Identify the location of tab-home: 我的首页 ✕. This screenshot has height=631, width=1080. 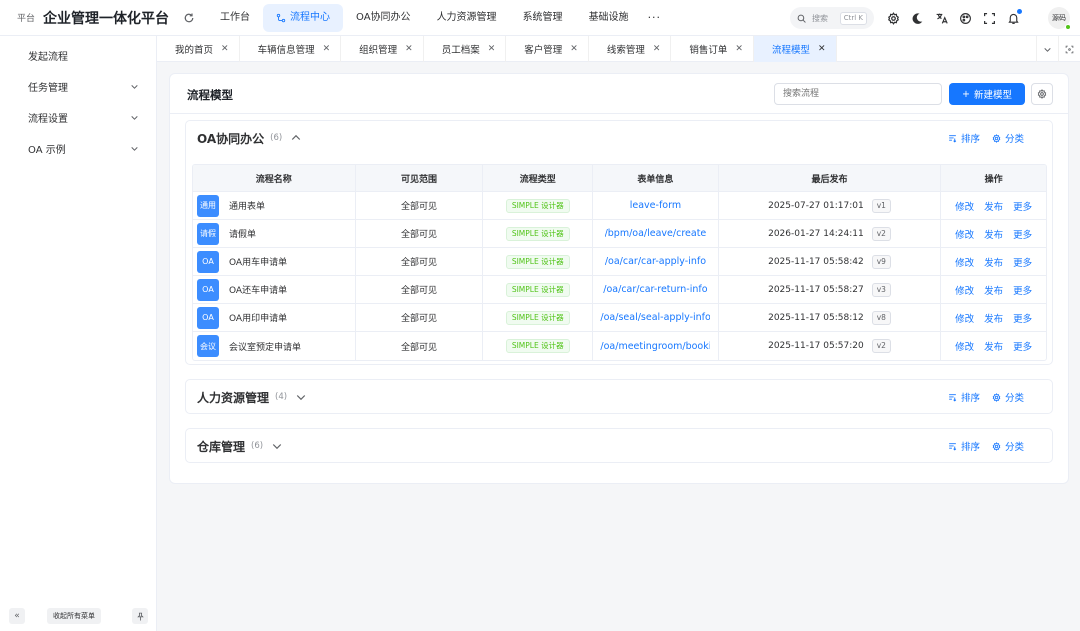
(198, 48).